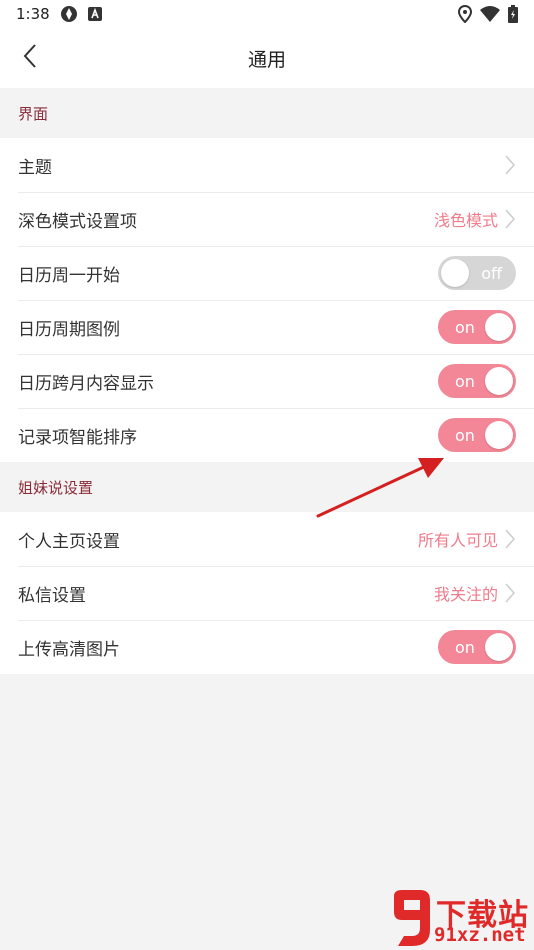 The height and width of the screenshot is (950, 534). What do you see at coordinates (69, 649) in the screenshot?
I see `setting-label: 上传高清图片` at bounding box center [69, 649].